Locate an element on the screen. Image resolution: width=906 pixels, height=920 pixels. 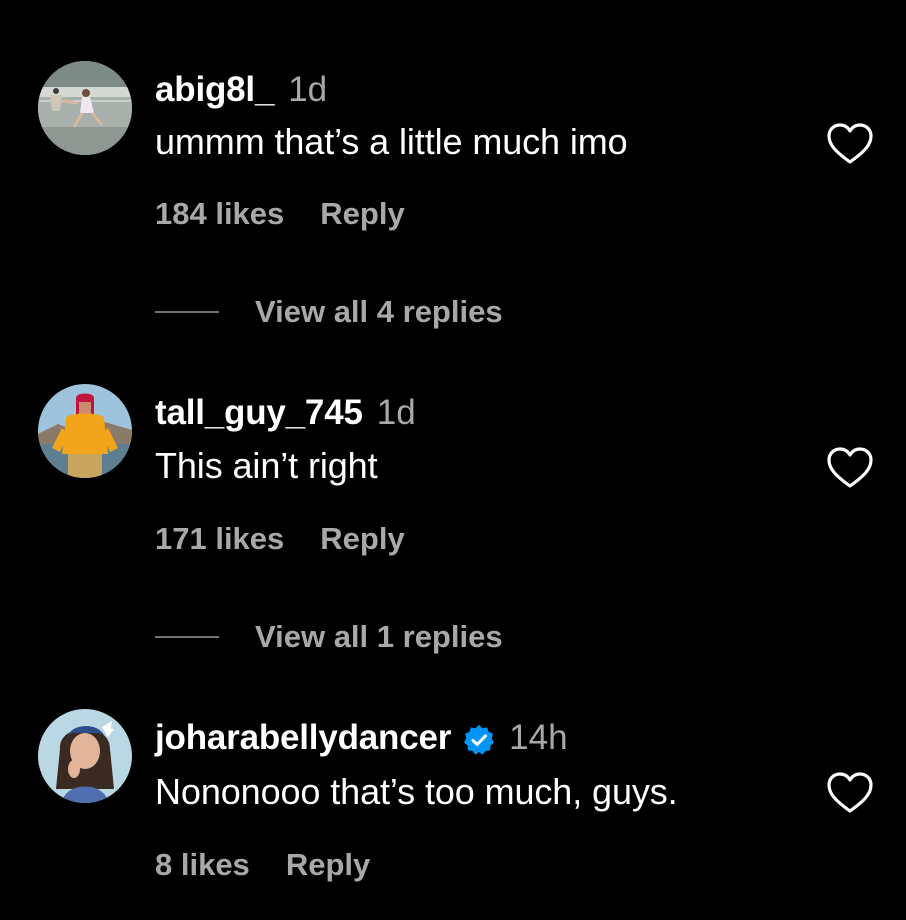
comment-text: This ain’t right is located at coordinates (266, 465).